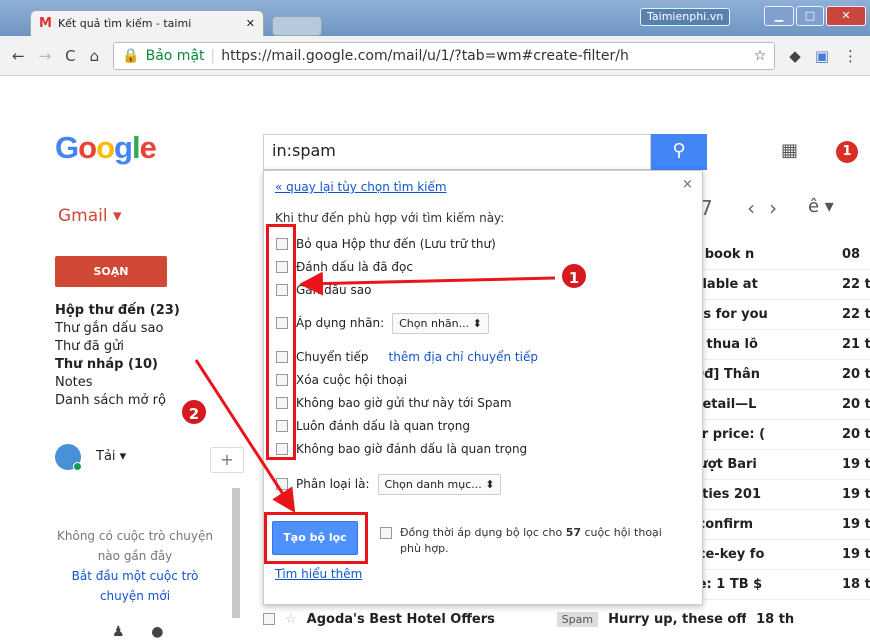 The height and width of the screenshot is (644, 870). Describe the element at coordinates (457, 152) in the screenshot. I see `search-input: in:spam` at that location.